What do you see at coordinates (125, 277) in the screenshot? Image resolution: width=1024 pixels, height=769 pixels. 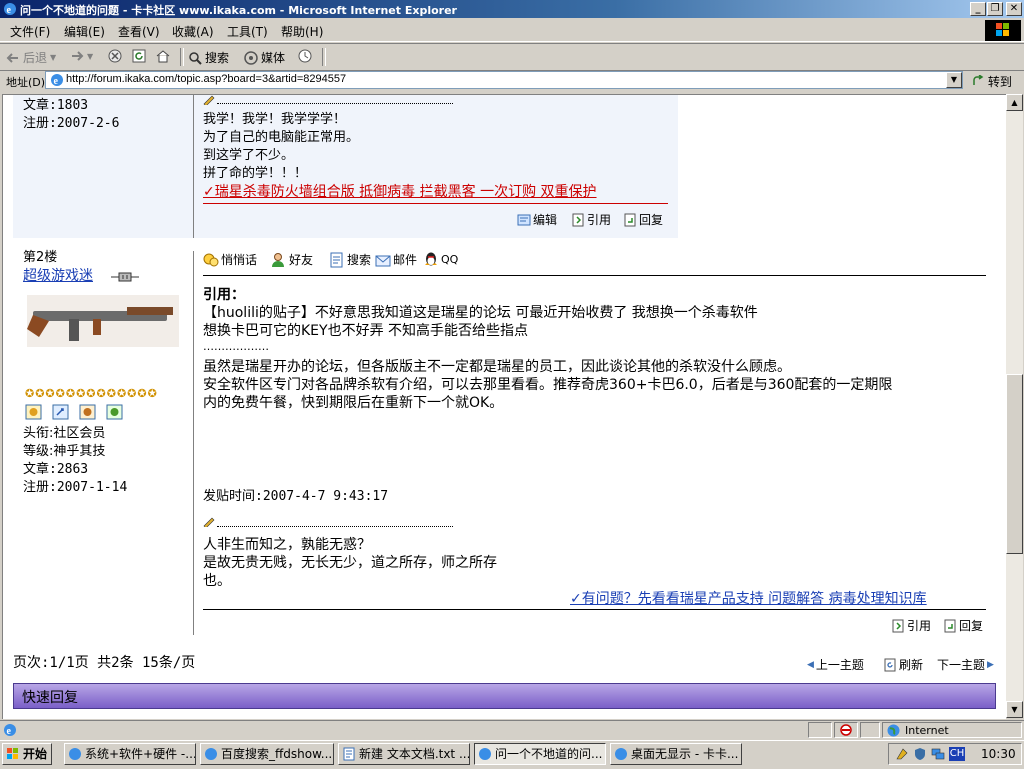 I see `online-status-icon` at bounding box center [125, 277].